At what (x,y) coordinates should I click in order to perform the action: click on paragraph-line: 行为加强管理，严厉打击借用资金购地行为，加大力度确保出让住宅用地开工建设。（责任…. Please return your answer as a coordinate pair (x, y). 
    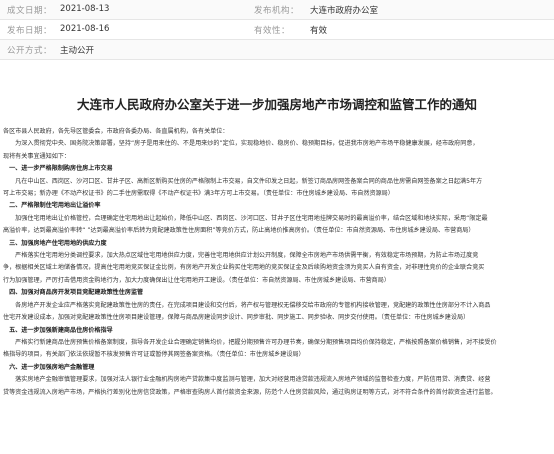
    Looking at the image, I should click on (196, 280).